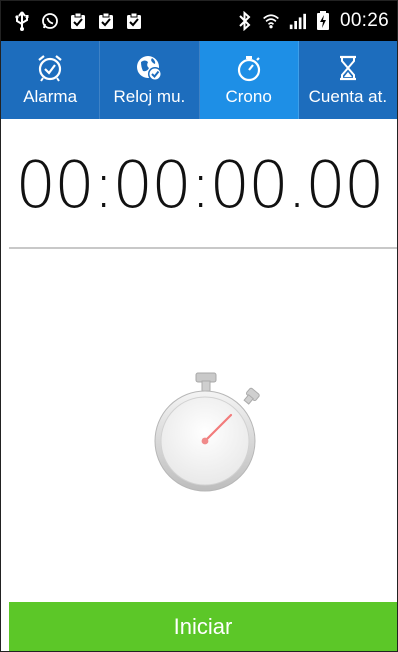 This screenshot has height=652, width=398. Describe the element at coordinates (199, 186) in the screenshot. I see `stopwatch-time-display: 00:00:00.00` at that location.